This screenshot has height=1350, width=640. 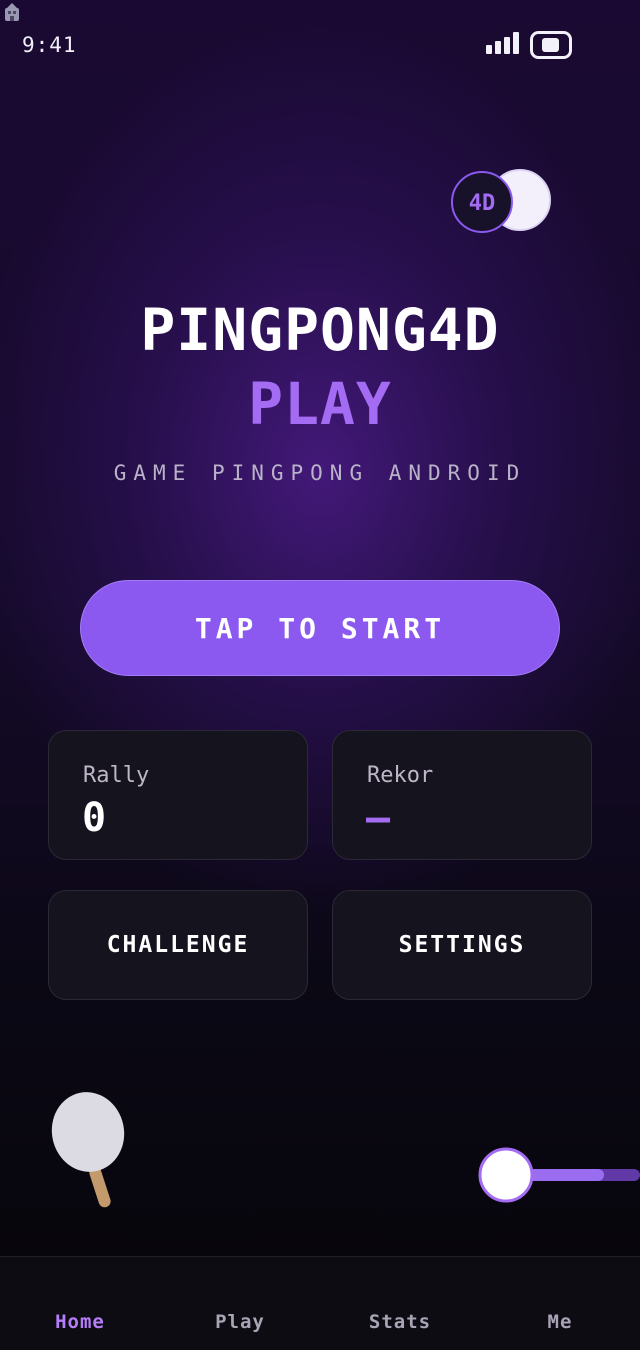 I want to click on app-logo: 4D, so click(x=501, y=201).